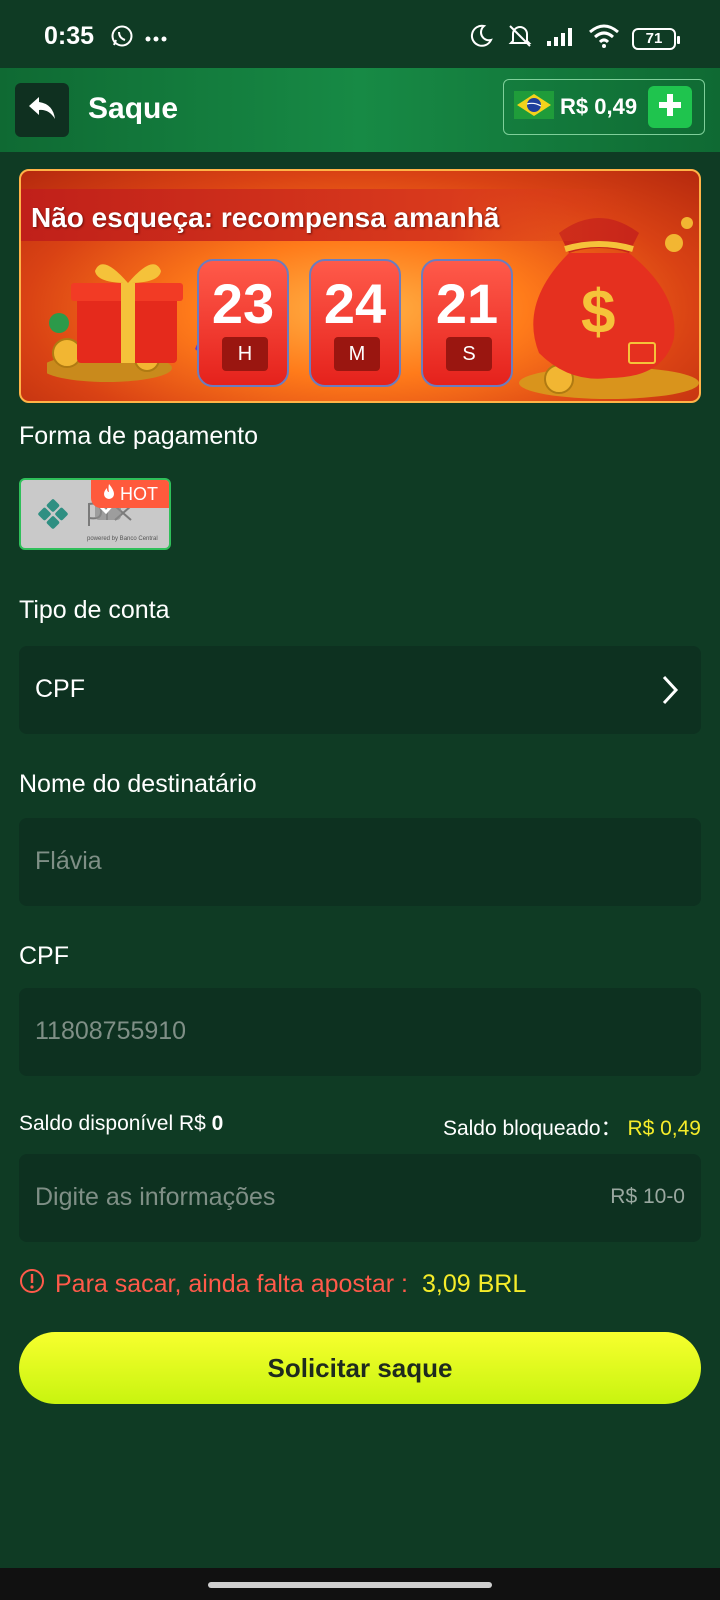 The image size is (720, 1600). What do you see at coordinates (139, 436) in the screenshot?
I see `payment-method-label: Forma de pagamento` at bounding box center [139, 436].